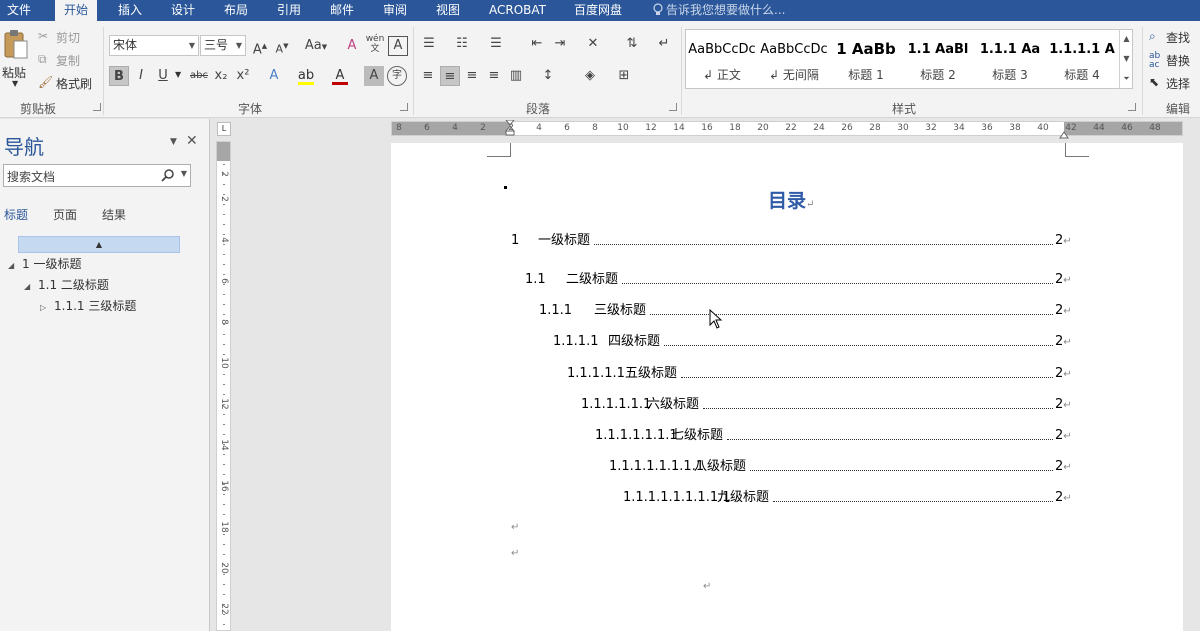 The width and height of the screenshot is (1200, 631). Describe the element at coordinates (163, 76) in the screenshot. I see `underline-button: U` at that location.